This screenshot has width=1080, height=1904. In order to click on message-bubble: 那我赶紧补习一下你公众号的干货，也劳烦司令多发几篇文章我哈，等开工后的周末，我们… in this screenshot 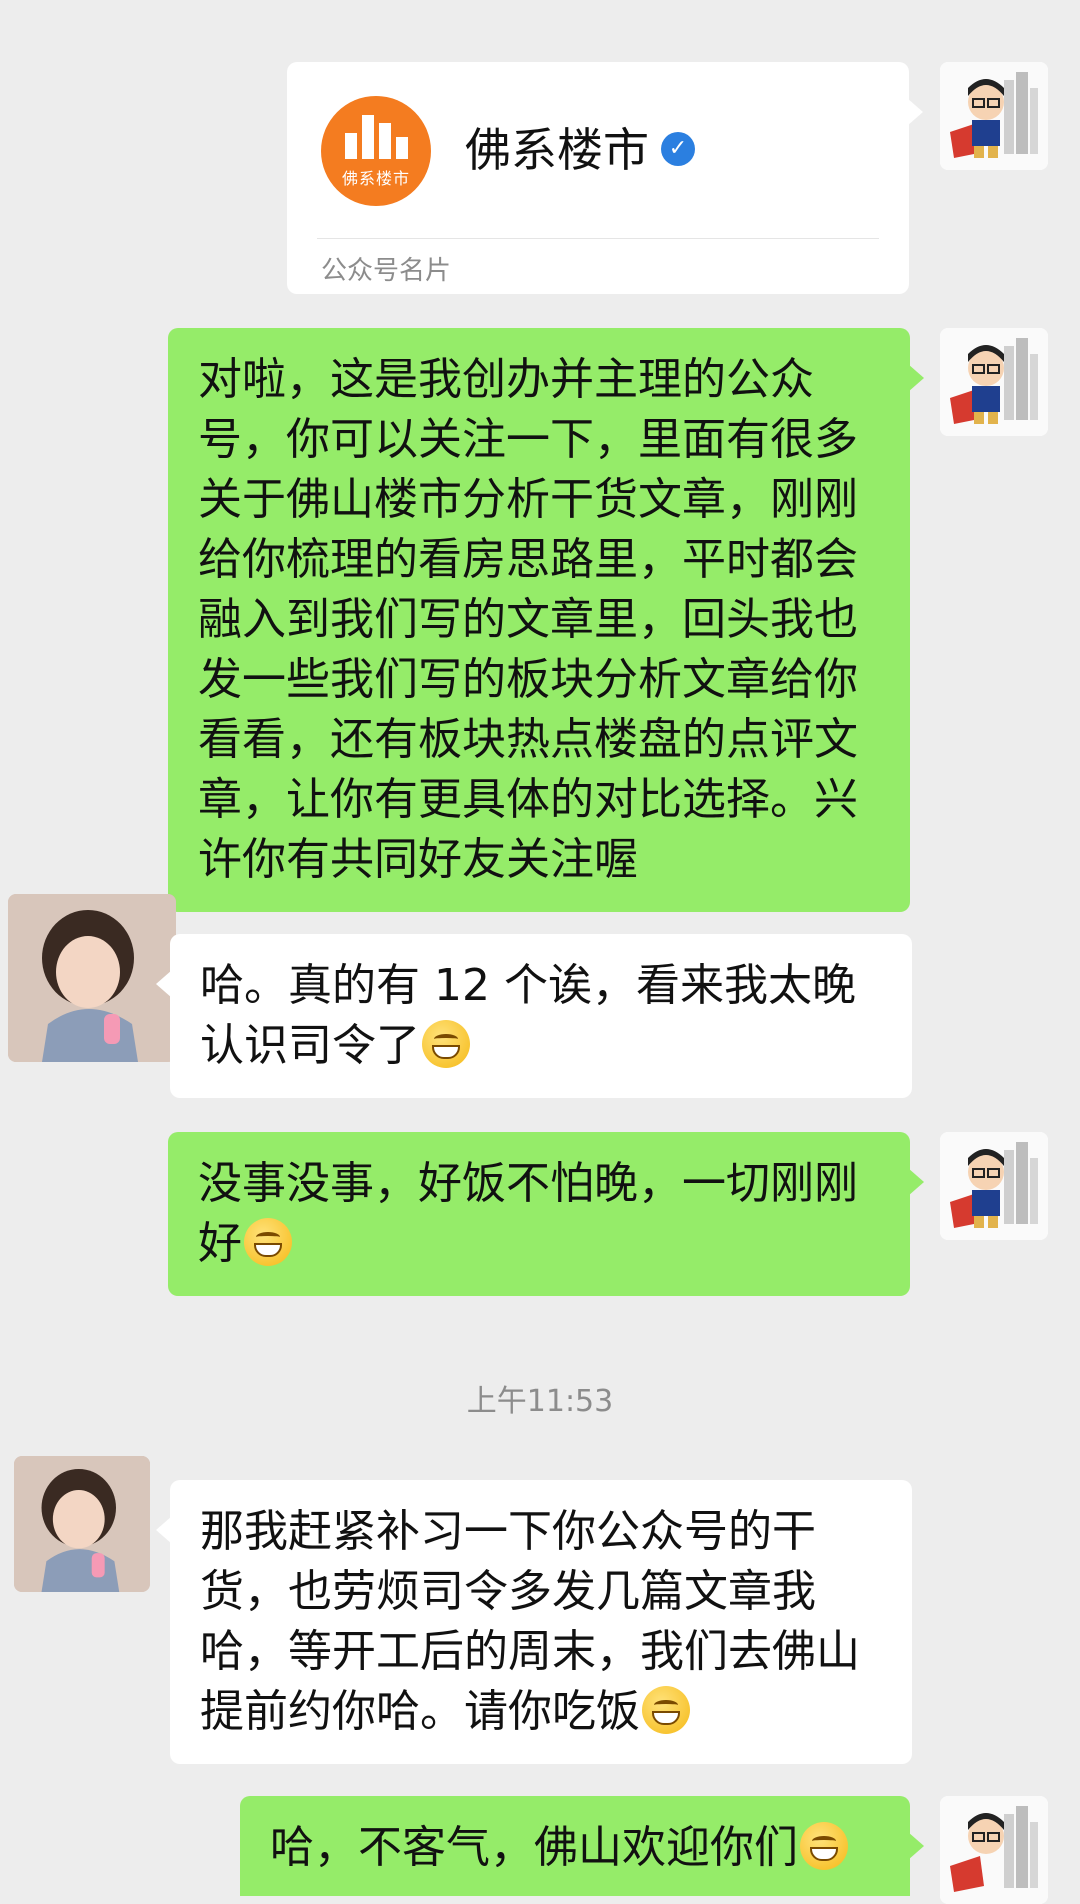, I will do `click(534, 1622)`.